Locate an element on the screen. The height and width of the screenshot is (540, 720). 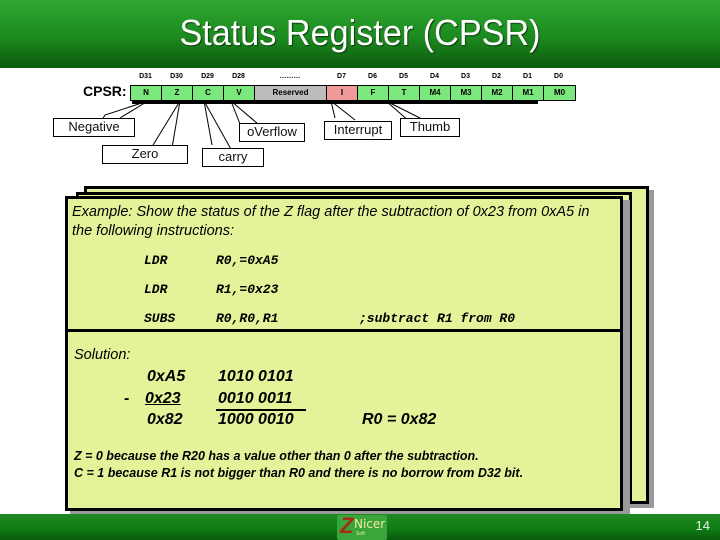
bit-label-7: D5 is located at coordinates (403, 76).